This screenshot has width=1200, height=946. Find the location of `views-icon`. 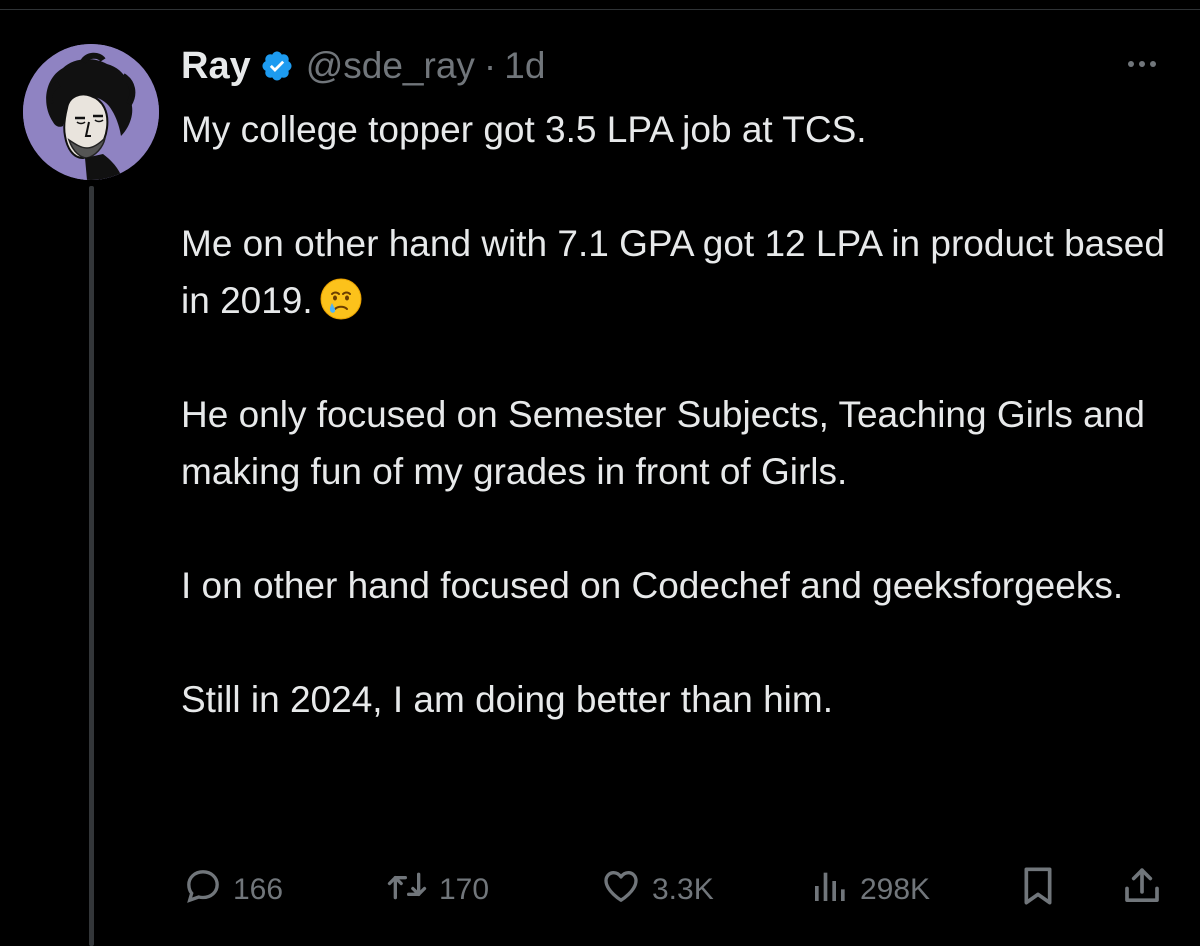

views-icon is located at coordinates (830, 890).